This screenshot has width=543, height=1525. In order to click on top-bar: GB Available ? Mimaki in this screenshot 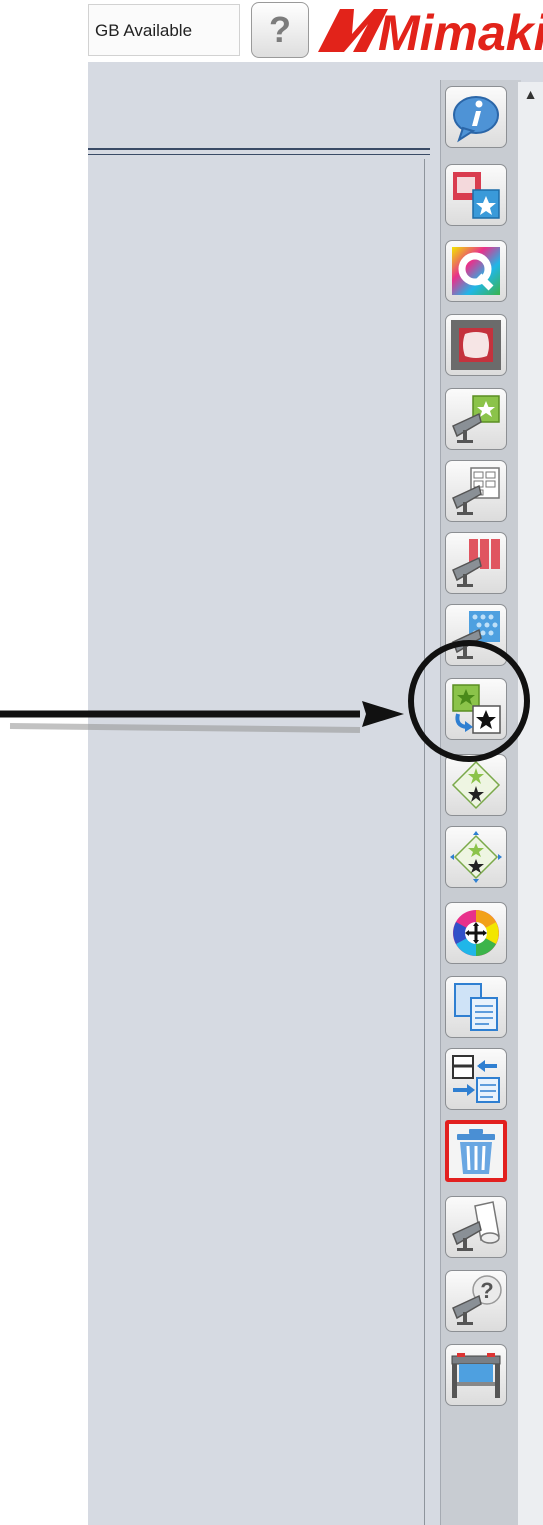, I will do `click(315, 31)`.